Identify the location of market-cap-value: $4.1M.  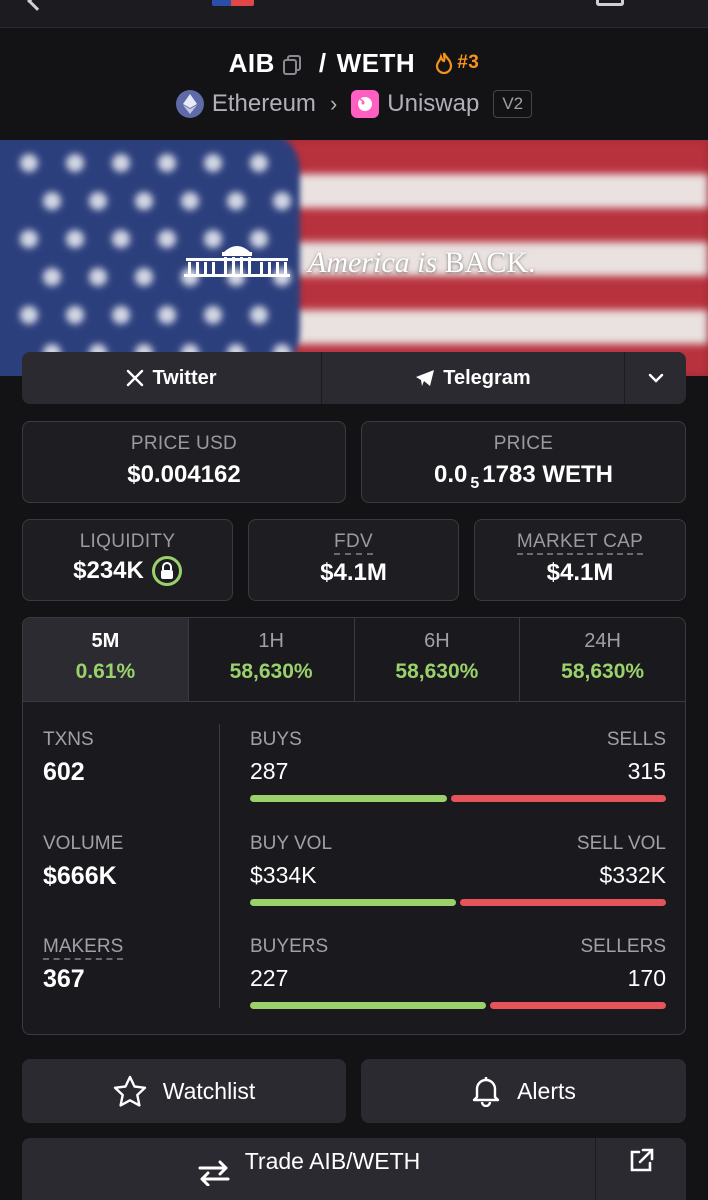
(580, 572).